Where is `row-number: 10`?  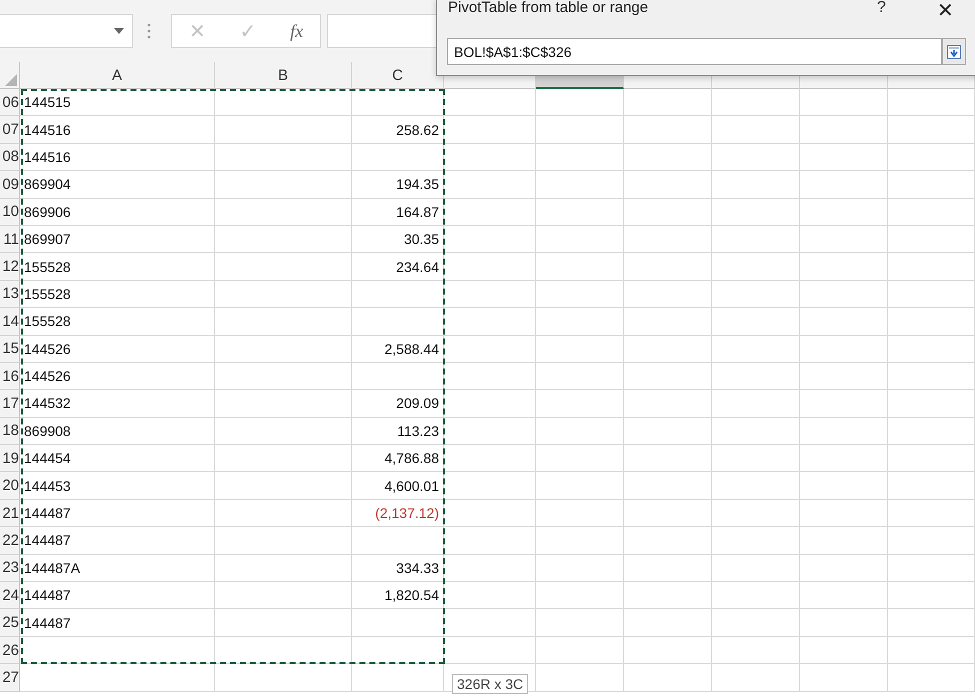 row-number: 10 is located at coordinates (10, 212).